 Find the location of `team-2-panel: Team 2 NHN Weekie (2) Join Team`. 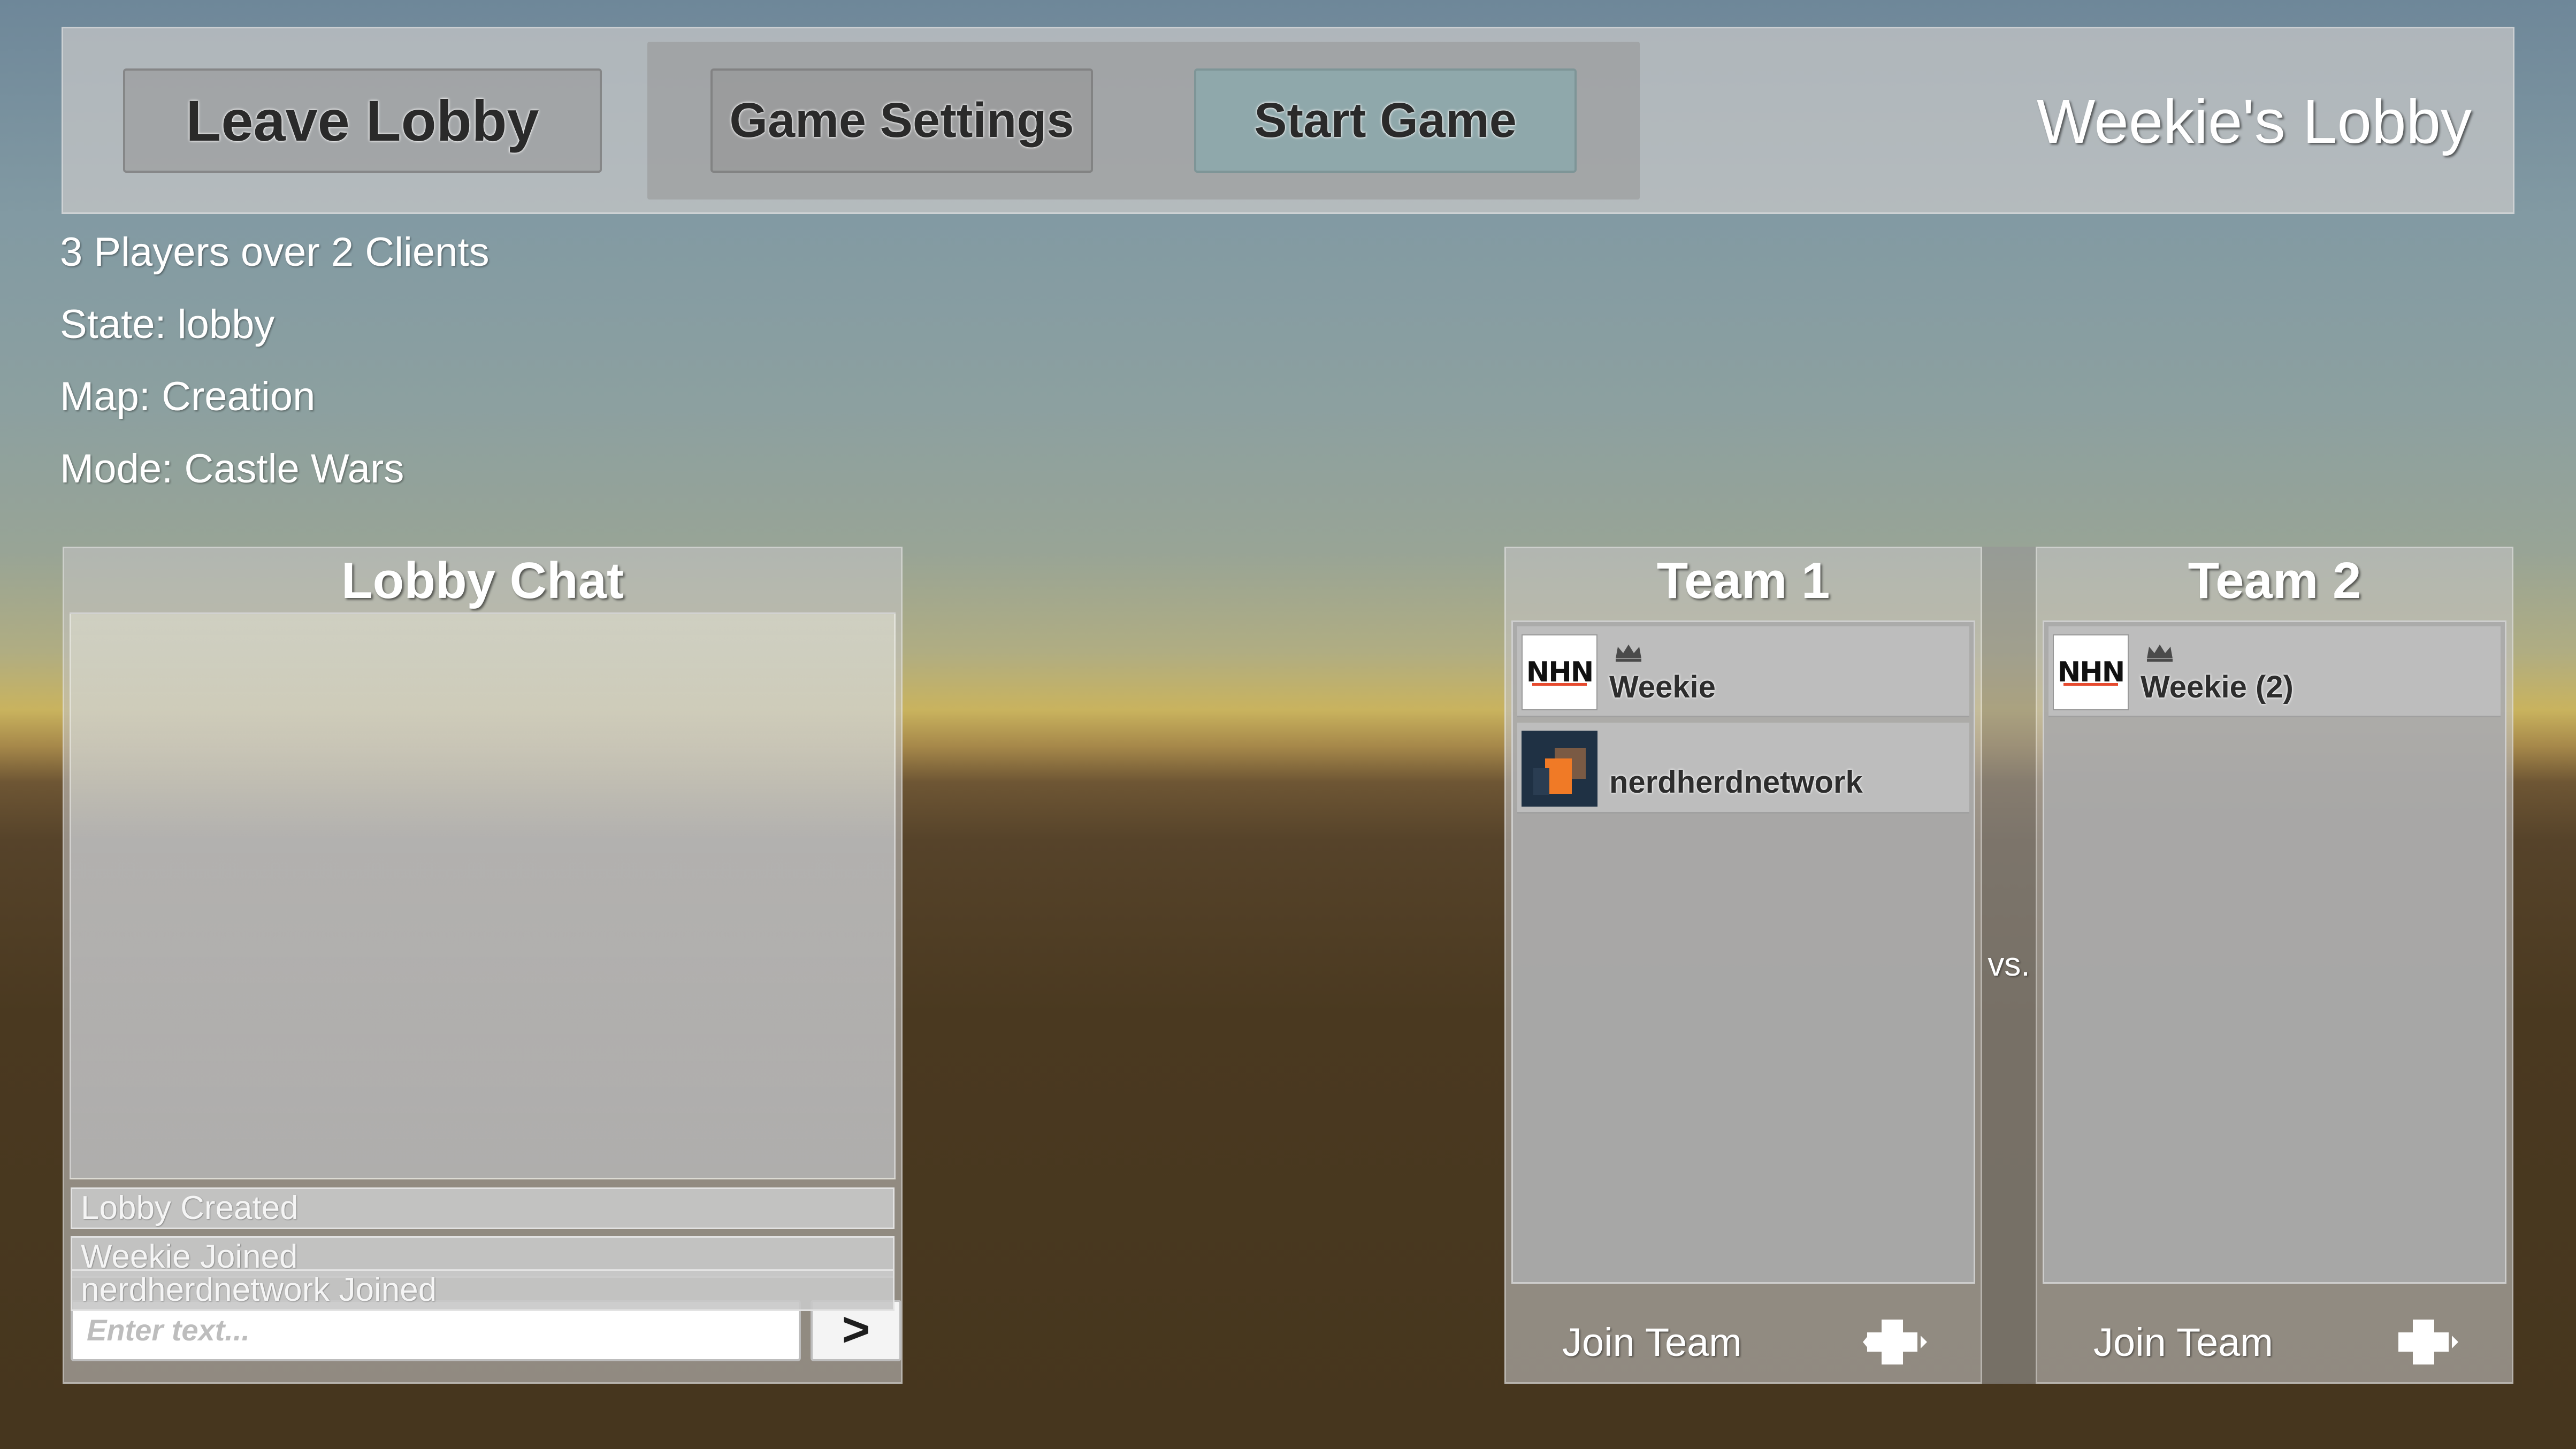

team-2-panel: Team 2 NHN Weekie (2) Join Team is located at coordinates (2274, 965).